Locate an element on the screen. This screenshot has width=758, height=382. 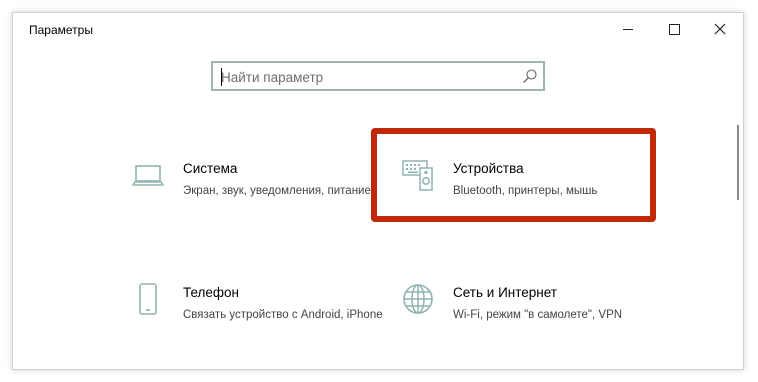
maximize-button is located at coordinates (674, 29).